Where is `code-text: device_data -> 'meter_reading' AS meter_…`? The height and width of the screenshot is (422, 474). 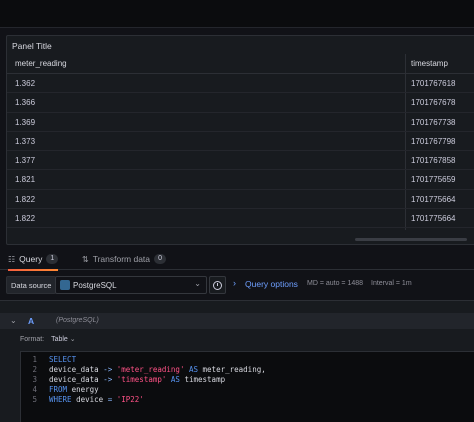 code-text: device_data -> 'meter_reading' AS meter_… is located at coordinates (157, 369).